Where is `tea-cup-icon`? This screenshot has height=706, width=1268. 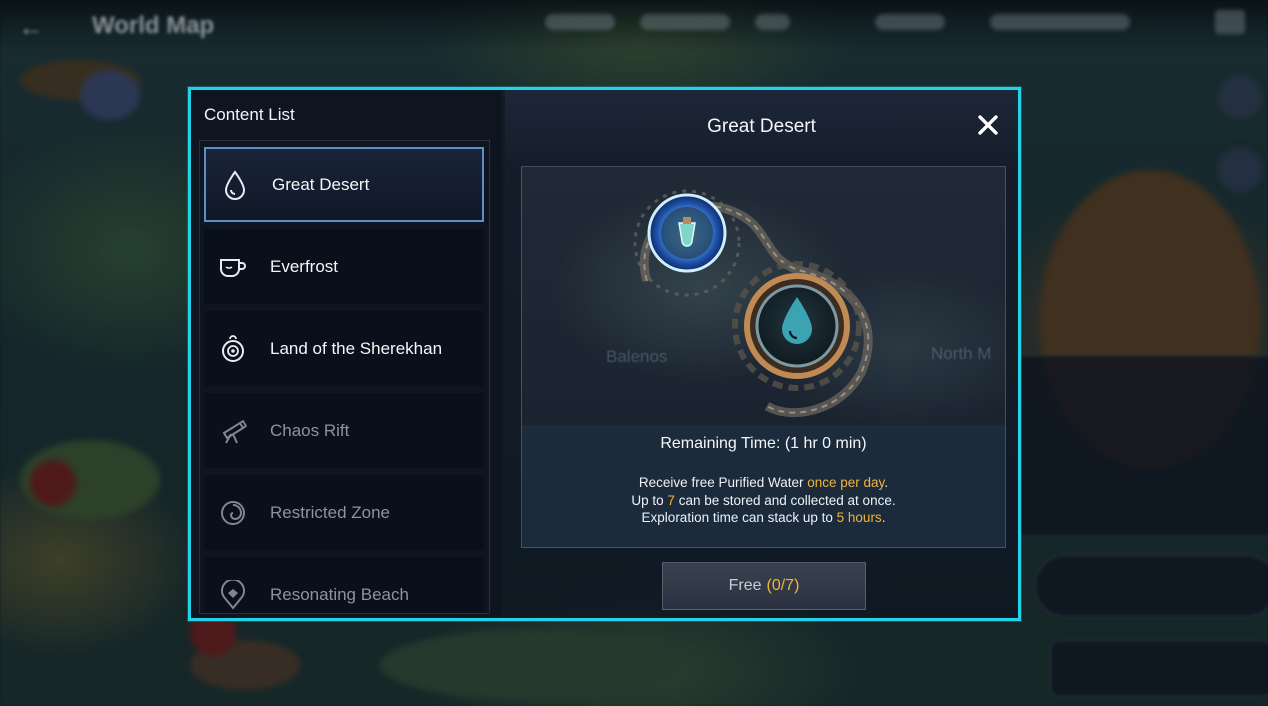 tea-cup-icon is located at coordinates (233, 267).